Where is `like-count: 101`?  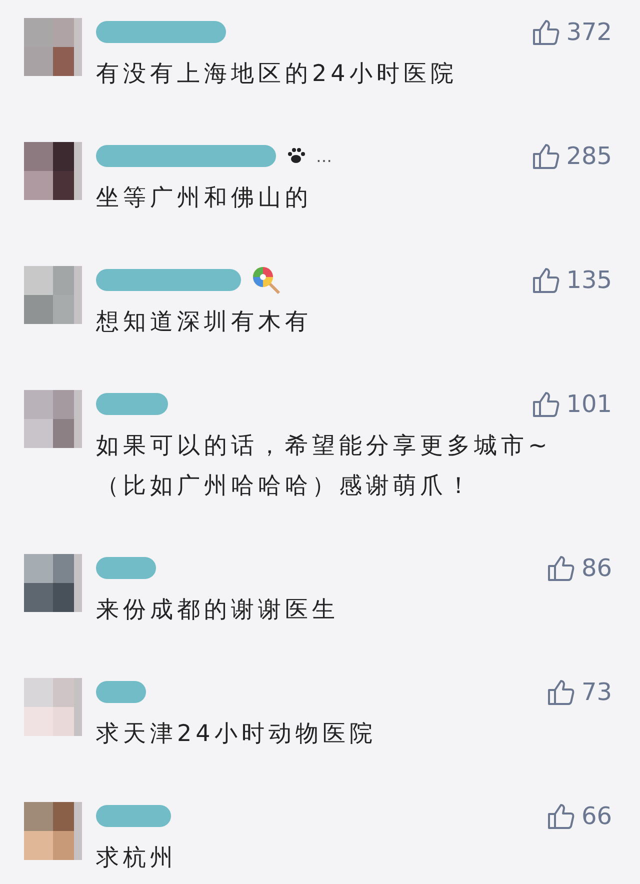
like-count: 101 is located at coordinates (589, 404).